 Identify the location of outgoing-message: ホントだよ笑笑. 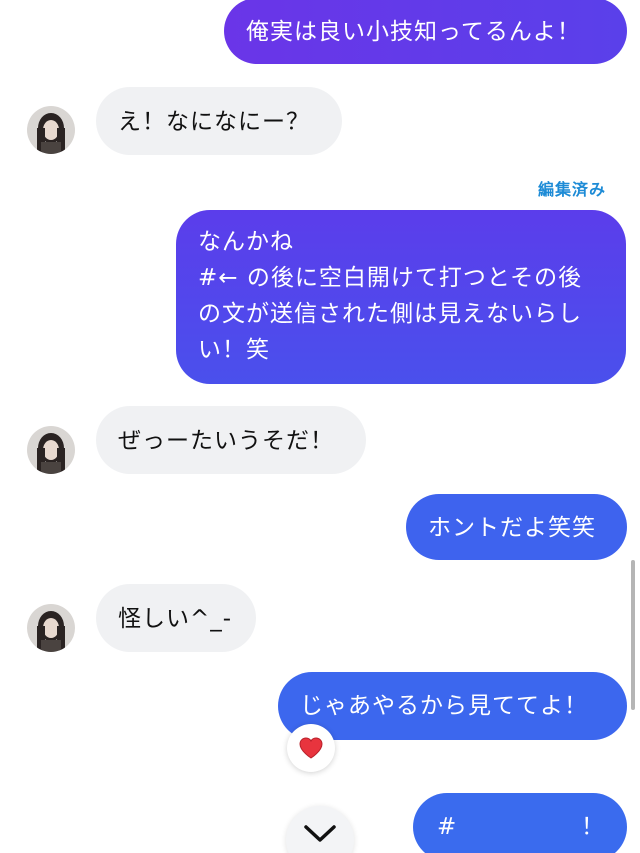
(516, 527).